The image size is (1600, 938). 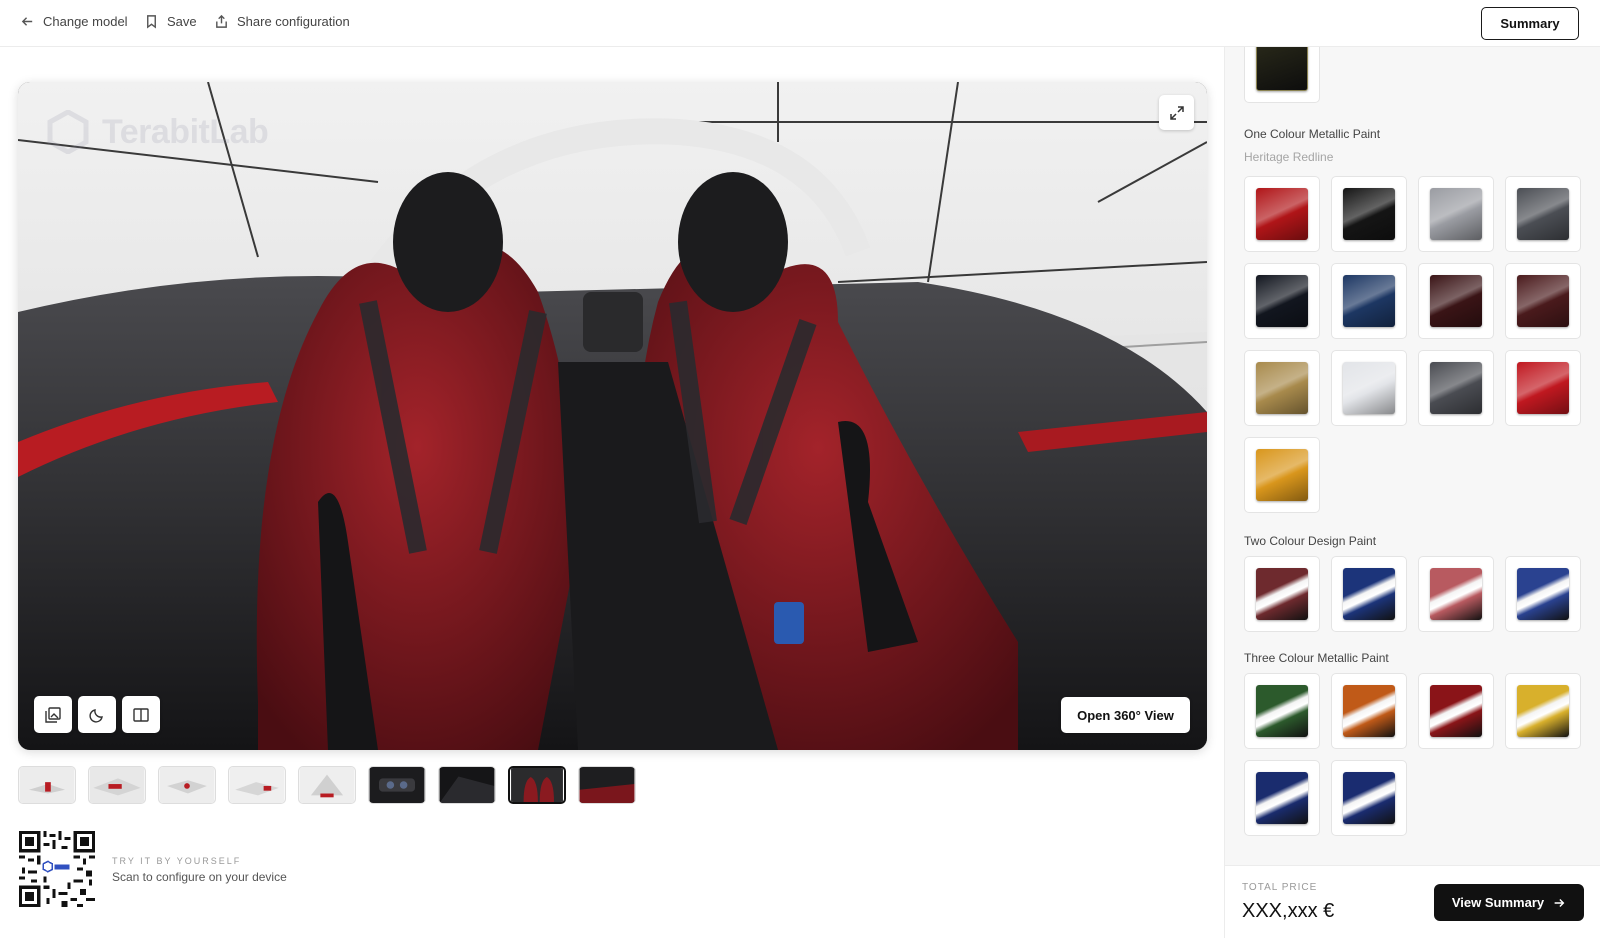 I want to click on split-view-button, so click(x=141, y=714).